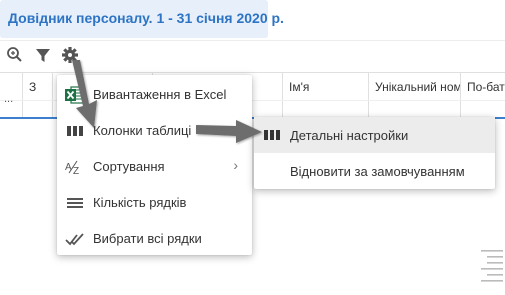 Image resolution: width=505 pixels, height=295 pixels. I want to click on menu-item-label: Колонки таблиці, so click(142, 130).